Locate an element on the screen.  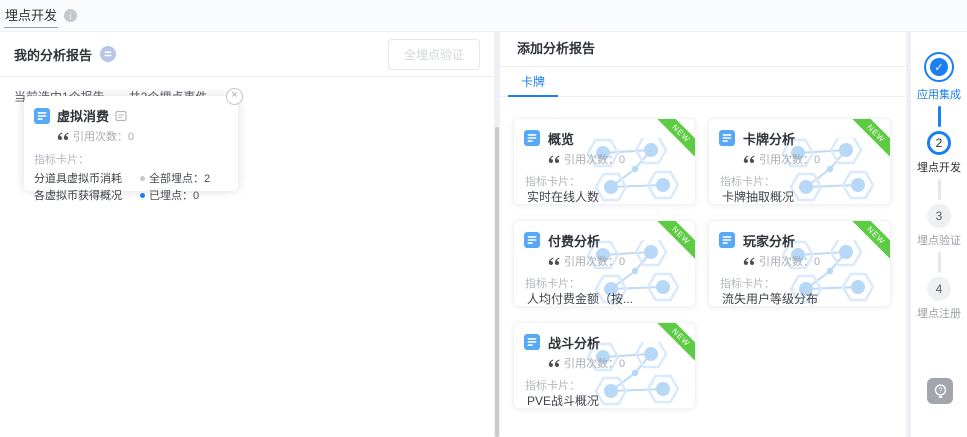
gray-dot-icon is located at coordinates (142, 178).